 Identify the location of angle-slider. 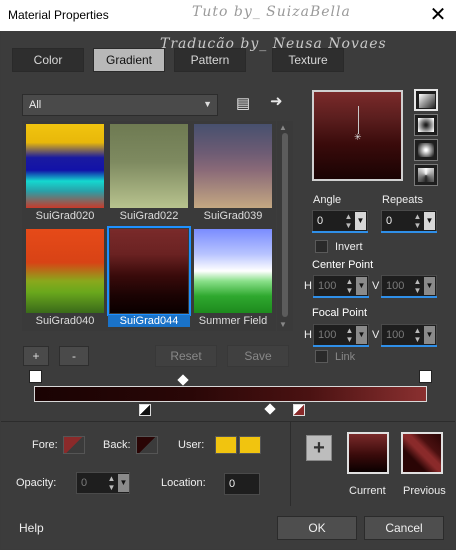
(340, 232).